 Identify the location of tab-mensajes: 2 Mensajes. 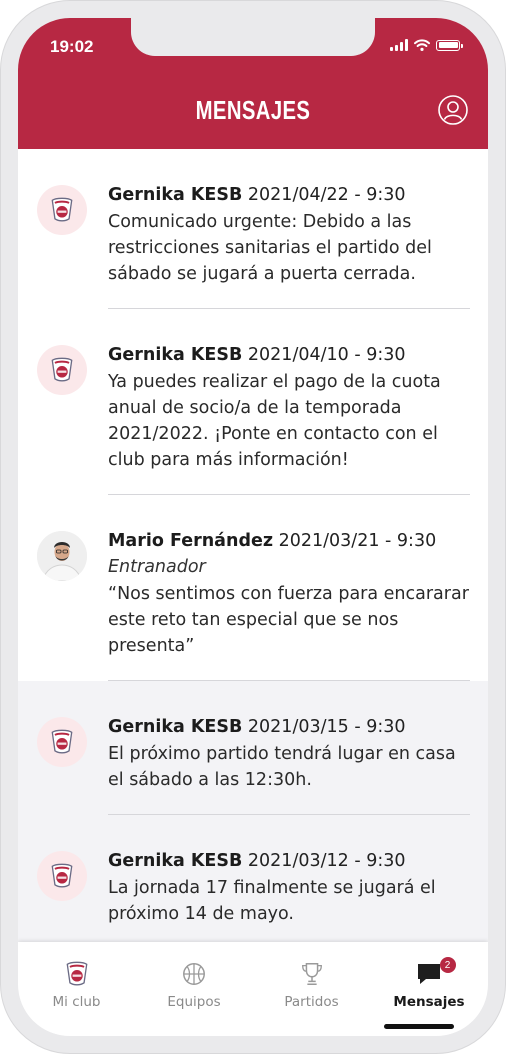
(429, 983).